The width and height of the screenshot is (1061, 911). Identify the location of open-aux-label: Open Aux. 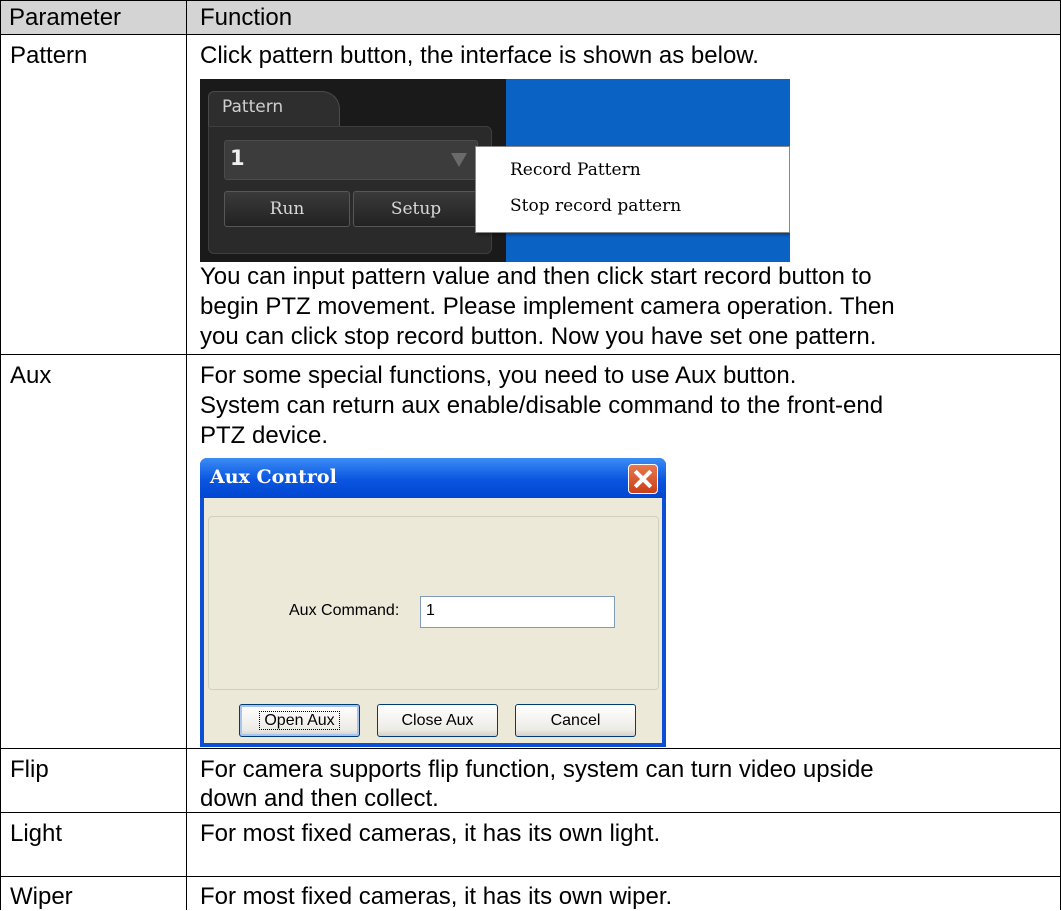
(299, 720).